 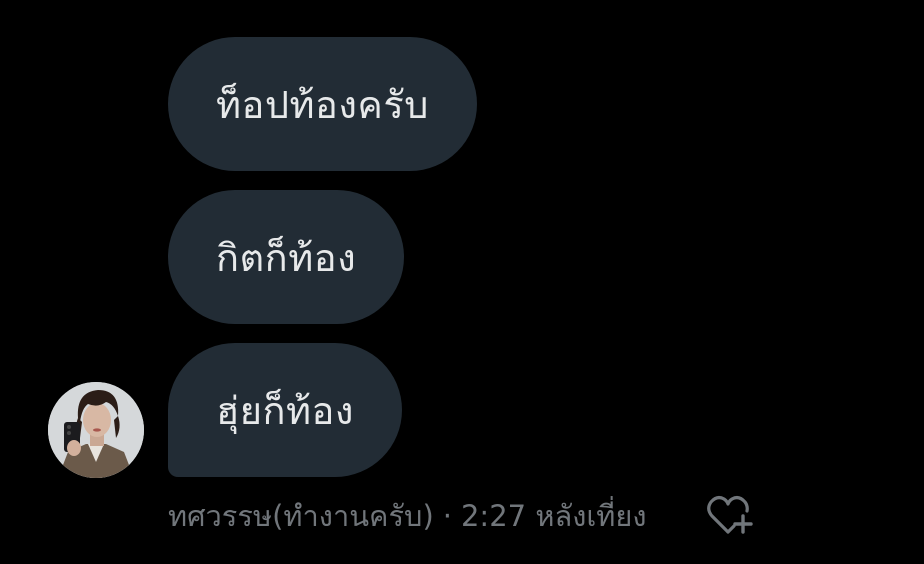 I want to click on message-bubble: ฮุ่ยก็ท้อง, so click(x=285, y=410).